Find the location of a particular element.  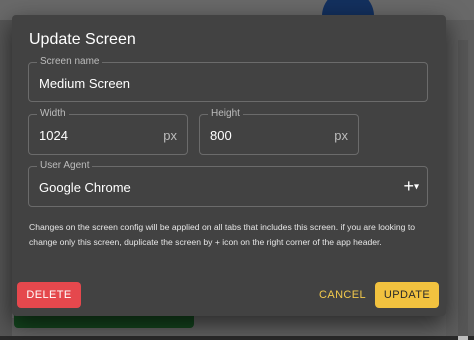

height-label: Height is located at coordinates (225, 114).